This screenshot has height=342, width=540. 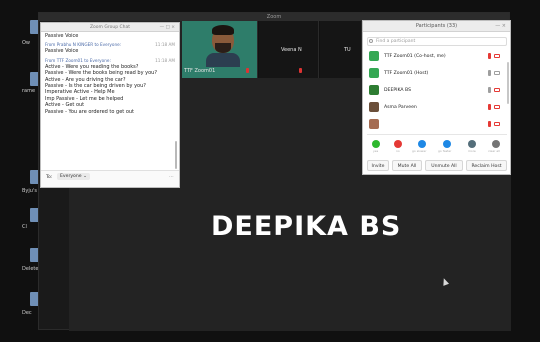 I want to click on video-tile-name: TU, so click(x=347, y=50).